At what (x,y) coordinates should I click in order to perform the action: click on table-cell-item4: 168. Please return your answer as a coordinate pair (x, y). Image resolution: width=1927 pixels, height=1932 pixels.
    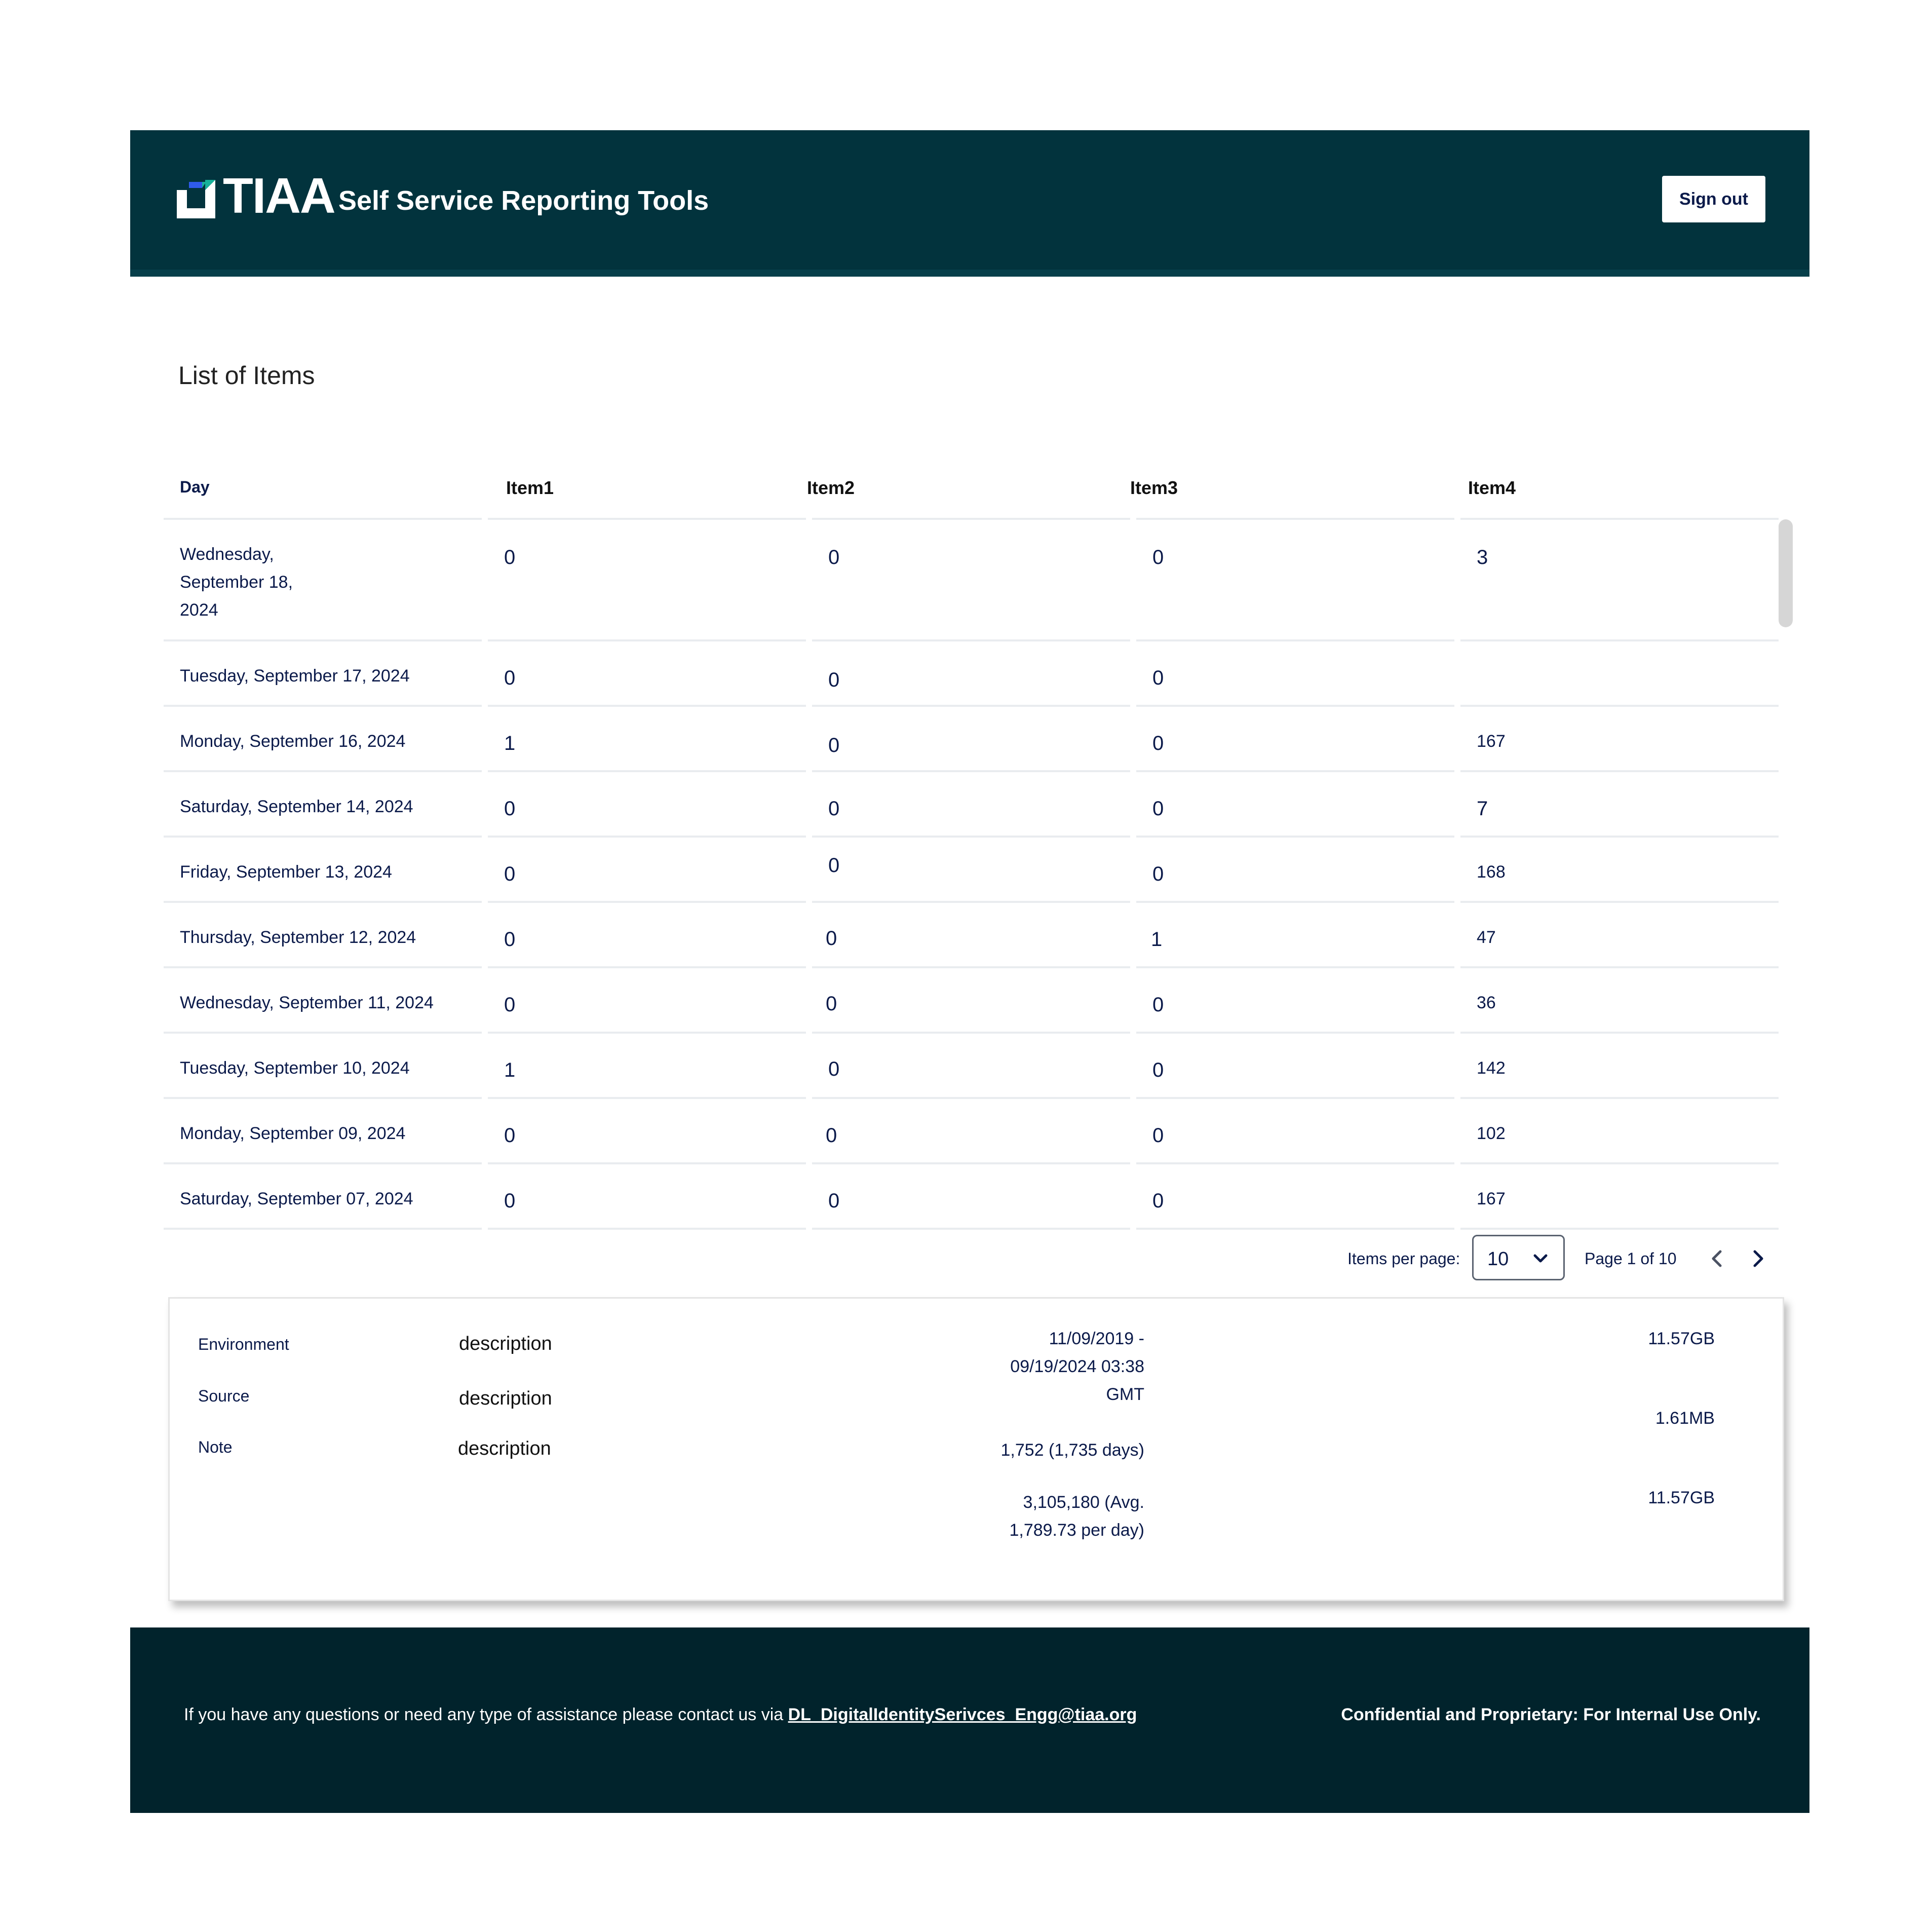
    Looking at the image, I should click on (1491, 872).